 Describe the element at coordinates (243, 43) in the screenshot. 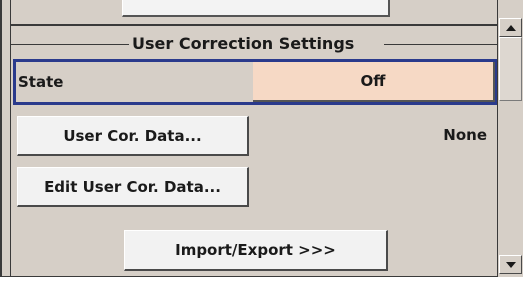

I see `group-title: User Correction Settings` at that location.